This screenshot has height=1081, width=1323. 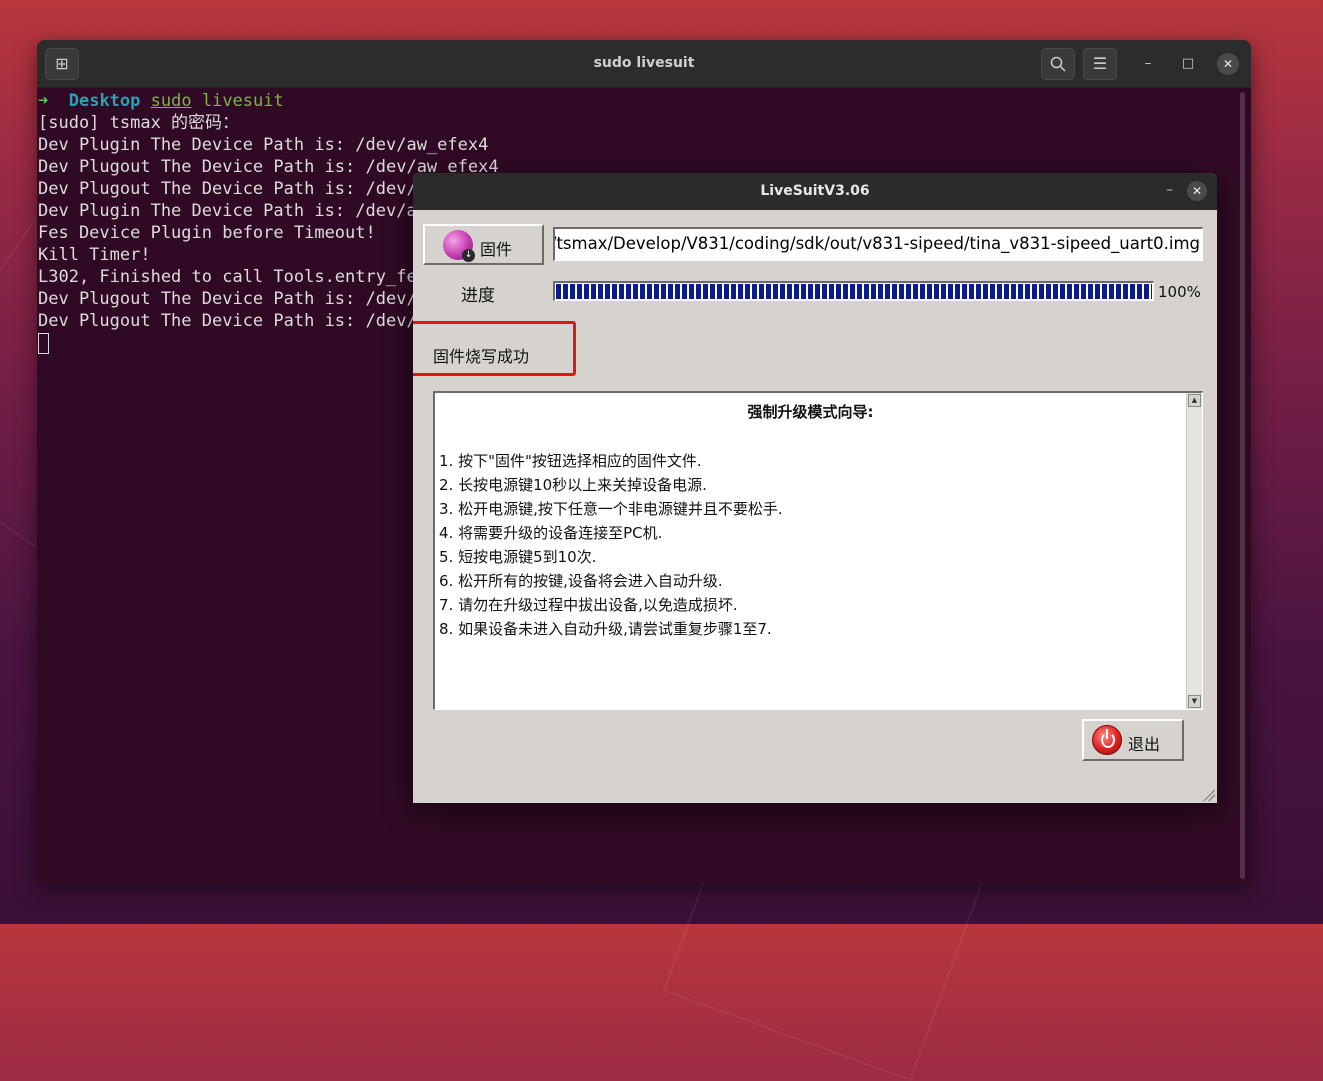 I want to click on prompt-arrow: ➜, so click(x=43, y=101).